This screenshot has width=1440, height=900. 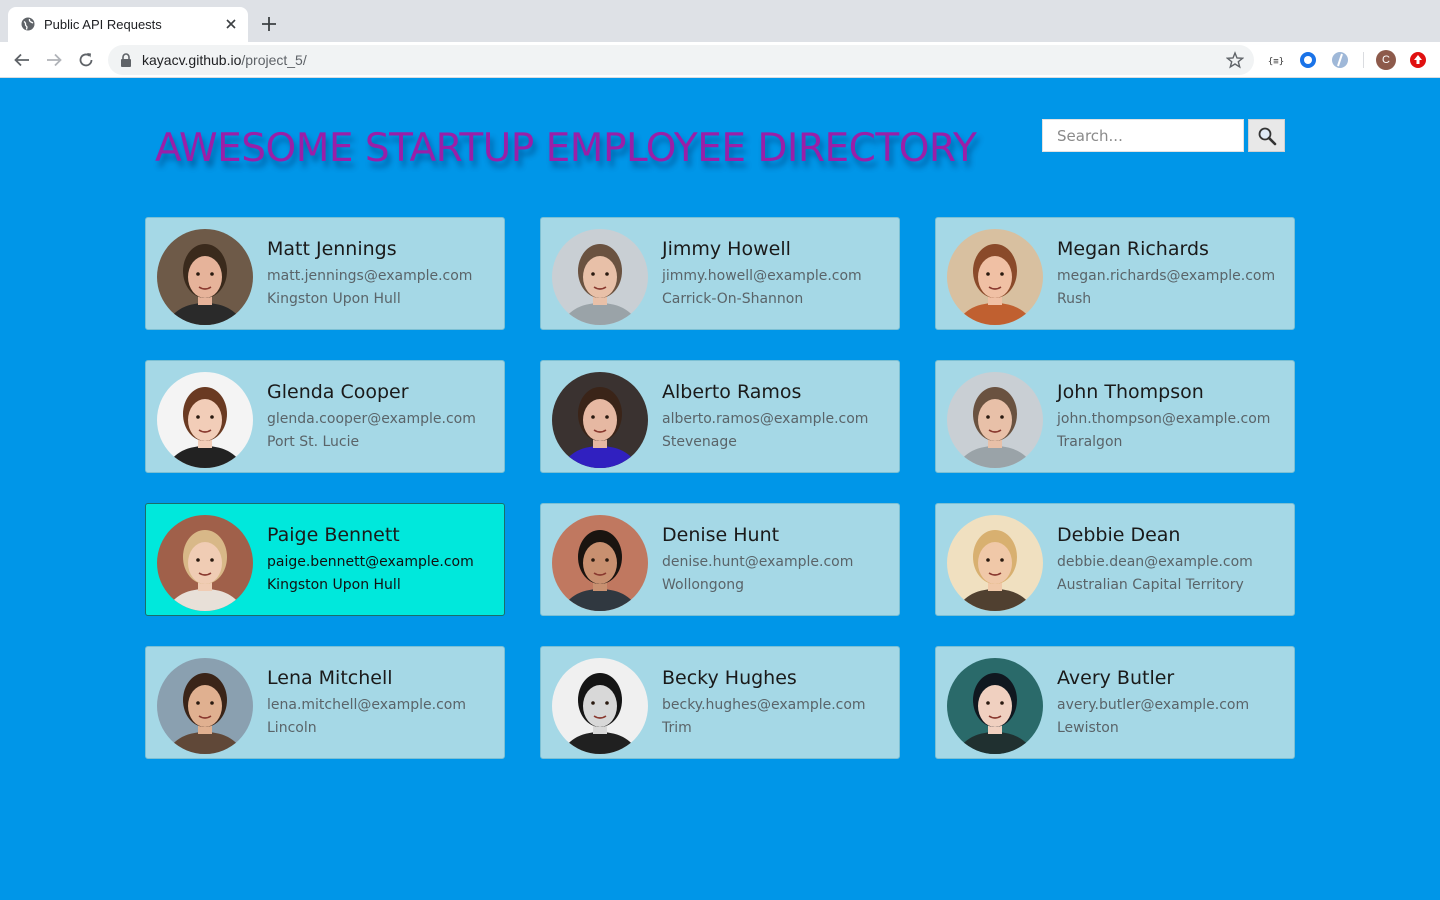 I want to click on circle-extension-icon, so click(x=1308, y=60).